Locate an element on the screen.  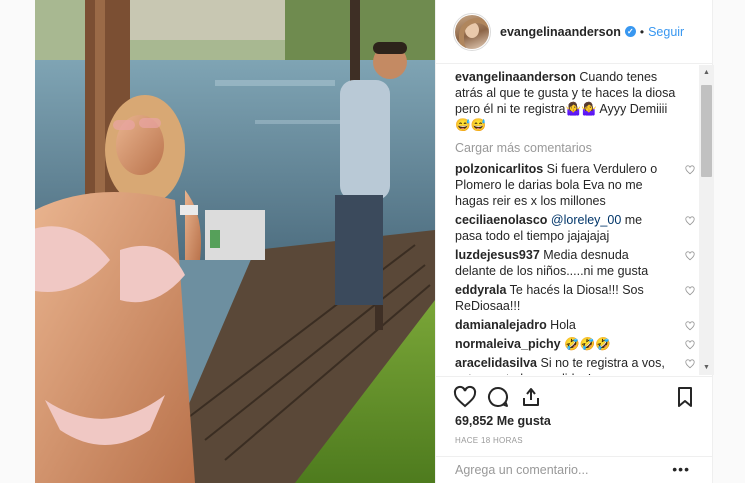
comment-username: normaleiva_pichy is located at coordinates (508, 344).